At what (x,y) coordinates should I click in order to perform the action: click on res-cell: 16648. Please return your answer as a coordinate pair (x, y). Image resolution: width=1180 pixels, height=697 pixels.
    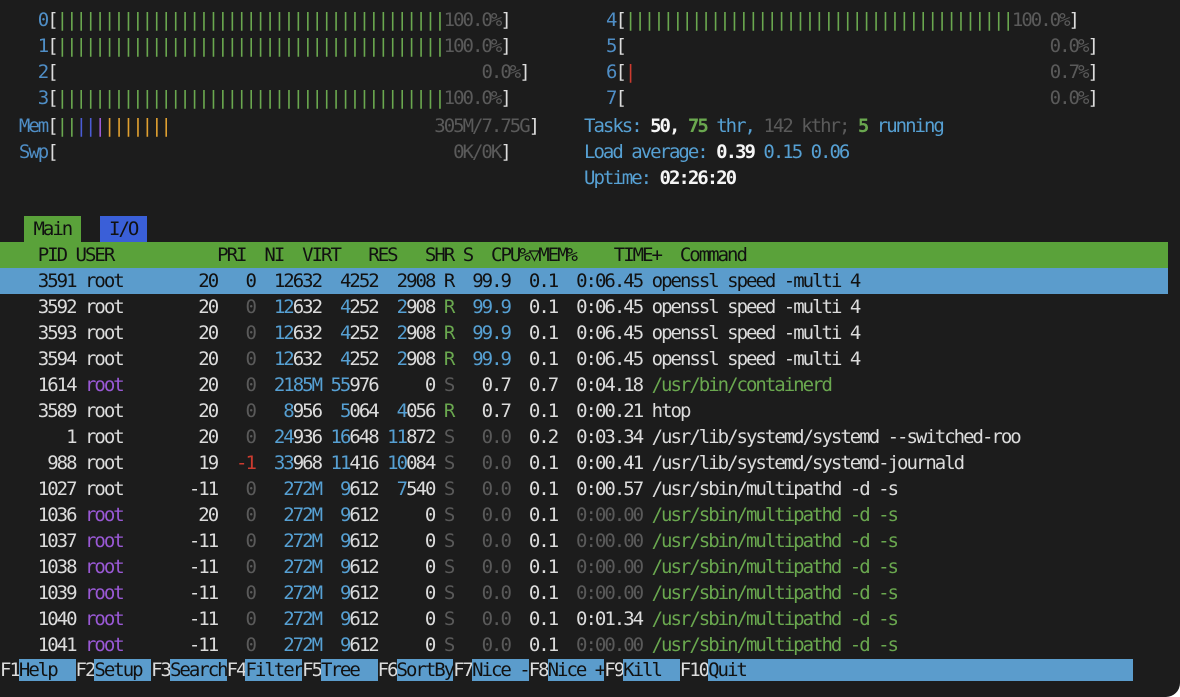
    Looking at the image, I should click on (355, 437).